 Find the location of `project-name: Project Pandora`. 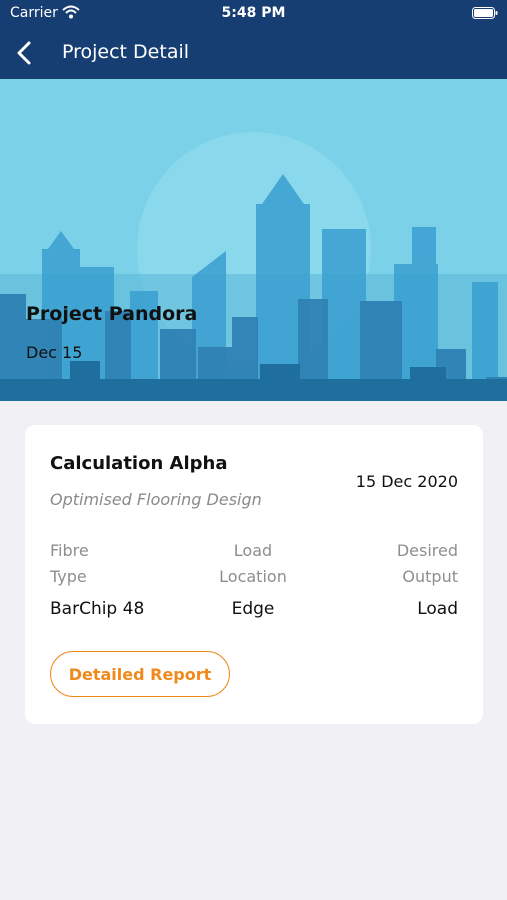

project-name: Project Pandora is located at coordinates (112, 314).